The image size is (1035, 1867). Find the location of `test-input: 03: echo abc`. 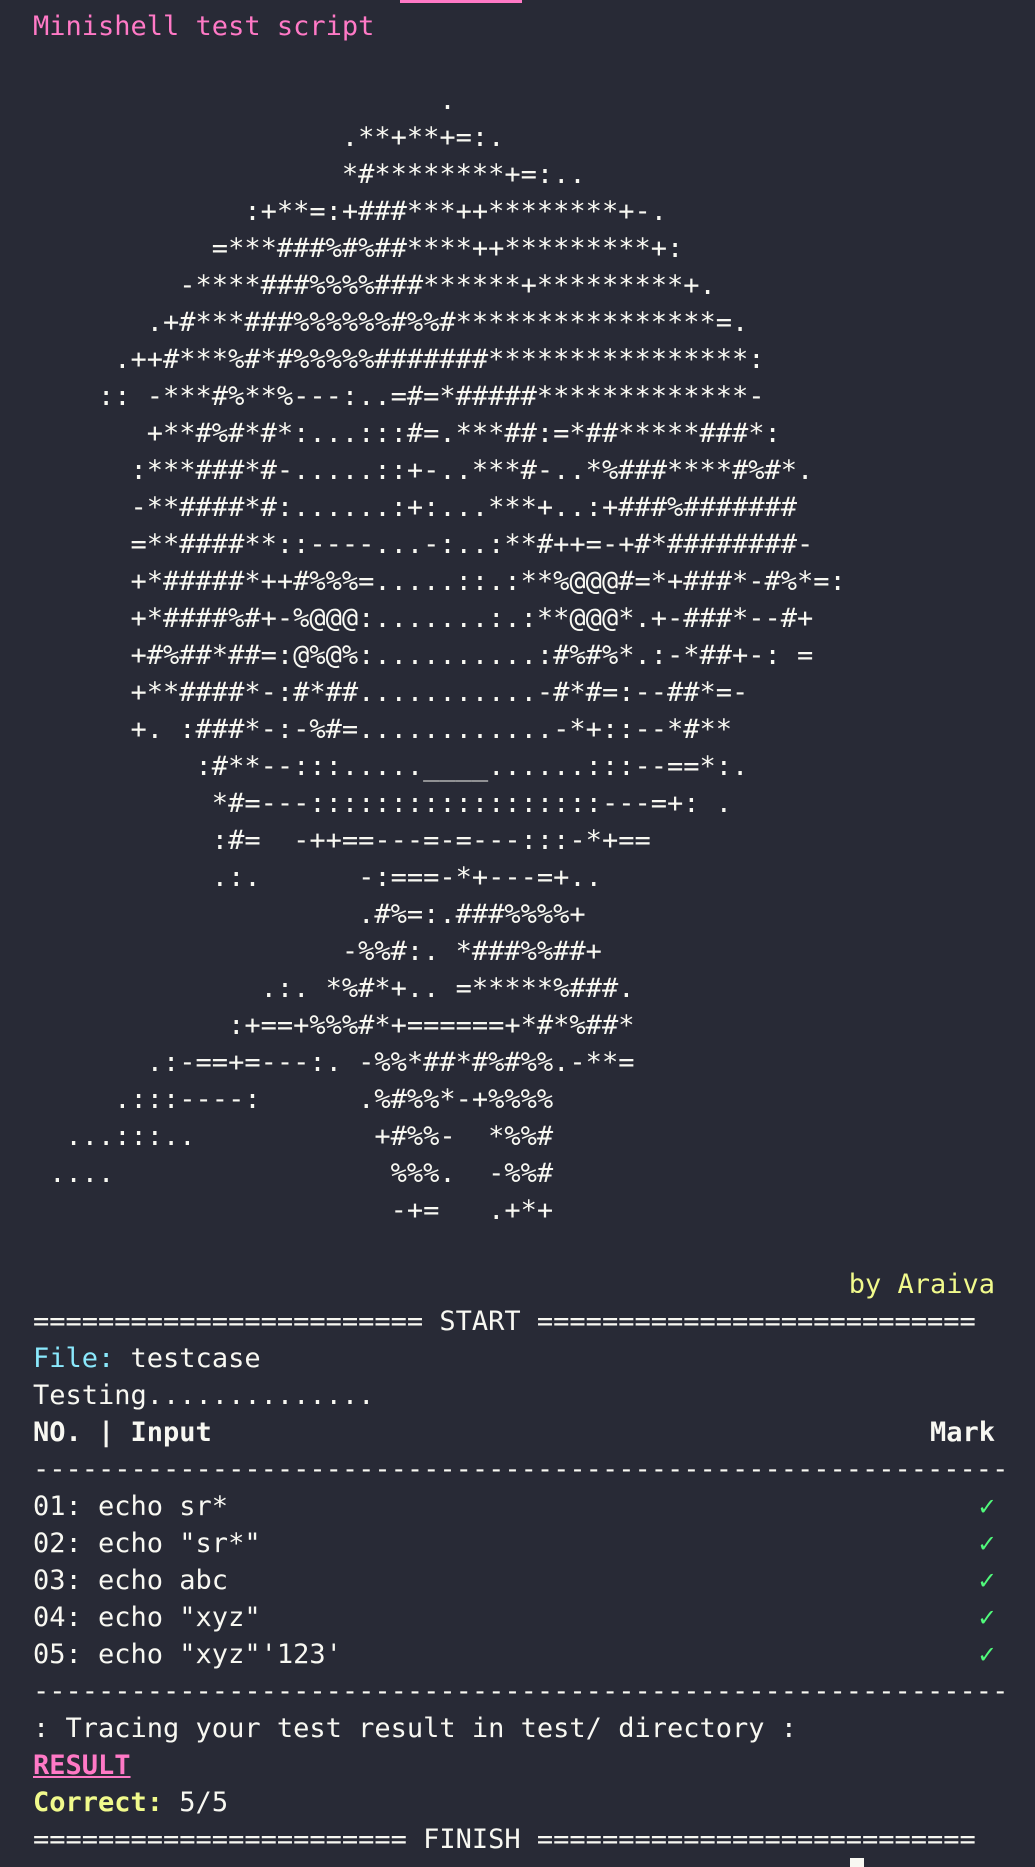

test-input: 03: echo abc is located at coordinates (131, 1580).